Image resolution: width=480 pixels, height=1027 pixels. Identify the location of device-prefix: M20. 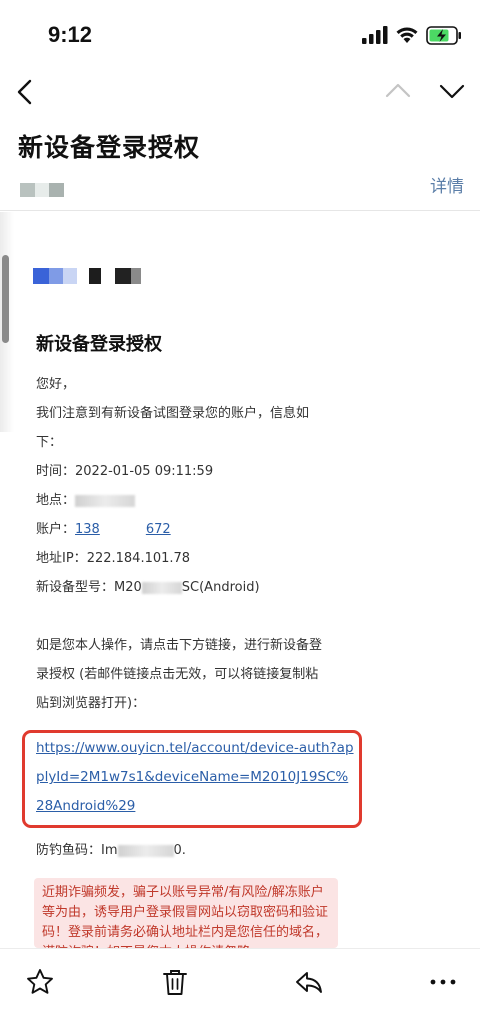
(128, 587).